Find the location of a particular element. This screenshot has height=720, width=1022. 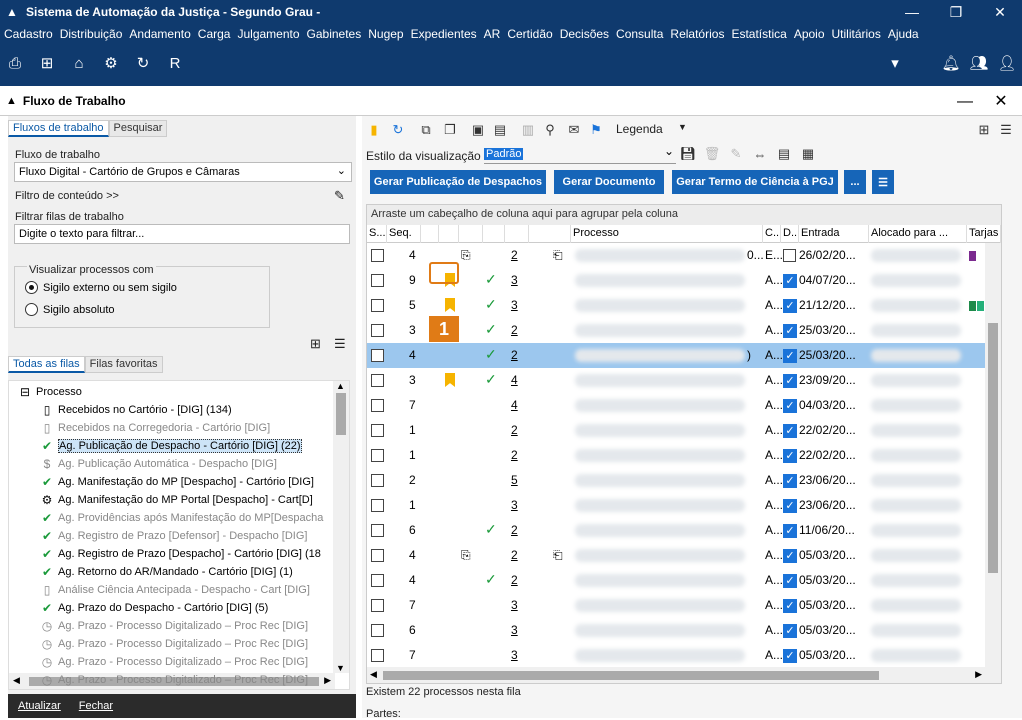

menu-item-4: Julgamento is located at coordinates (268, 34).